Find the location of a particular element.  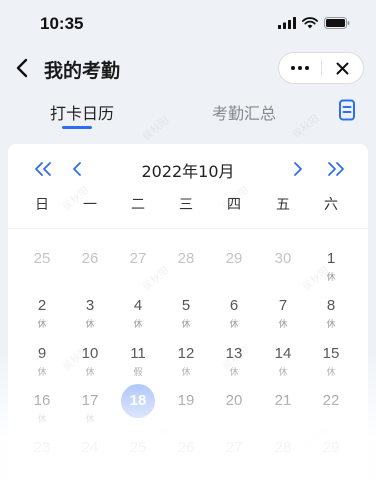

more-button is located at coordinates (300, 68).